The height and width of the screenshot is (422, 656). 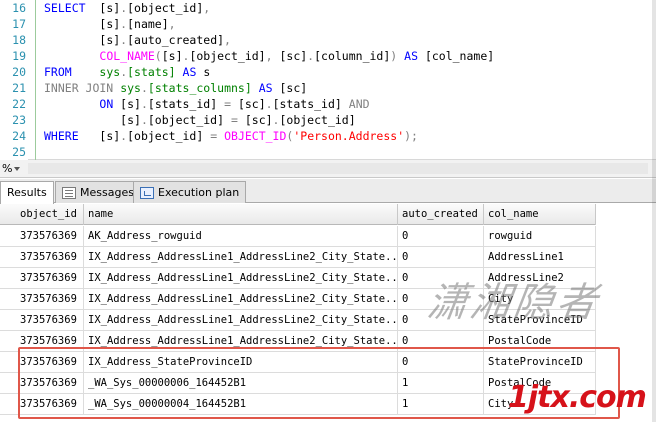 What do you see at coordinates (19, 152) in the screenshot?
I see `line-number: 25` at bounding box center [19, 152].